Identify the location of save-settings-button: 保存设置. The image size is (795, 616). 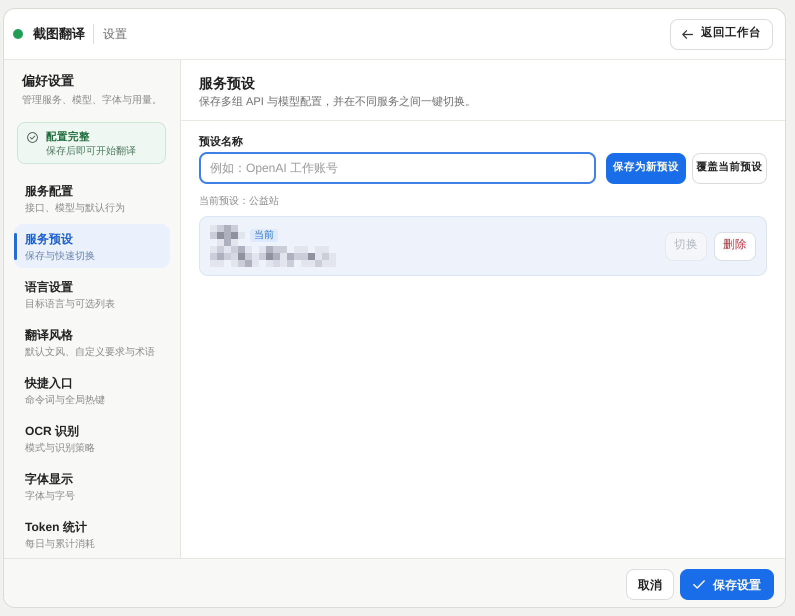
(727, 584).